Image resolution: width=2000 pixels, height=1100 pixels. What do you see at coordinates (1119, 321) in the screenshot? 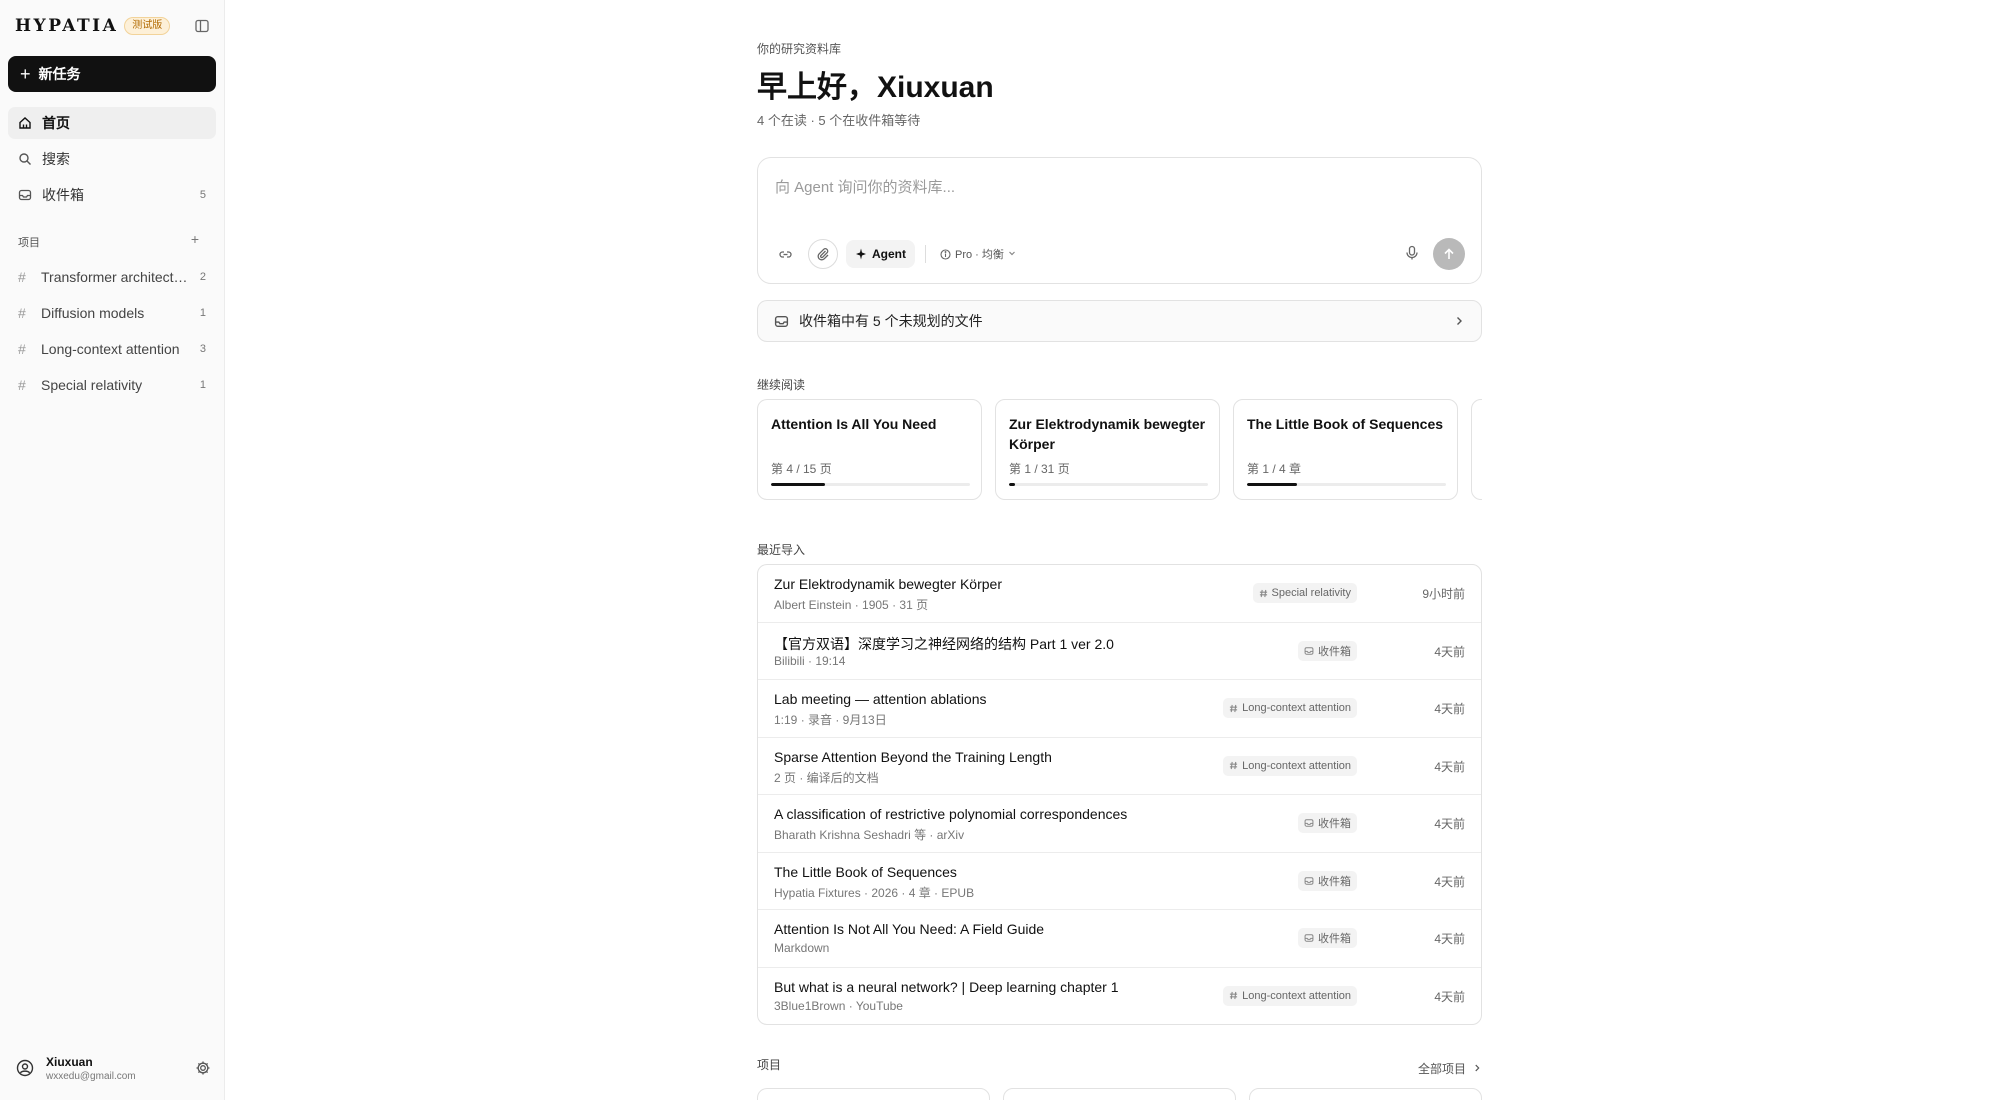
I see `inbox-banner: 收件箱中有 5 个未规划的文件` at bounding box center [1119, 321].